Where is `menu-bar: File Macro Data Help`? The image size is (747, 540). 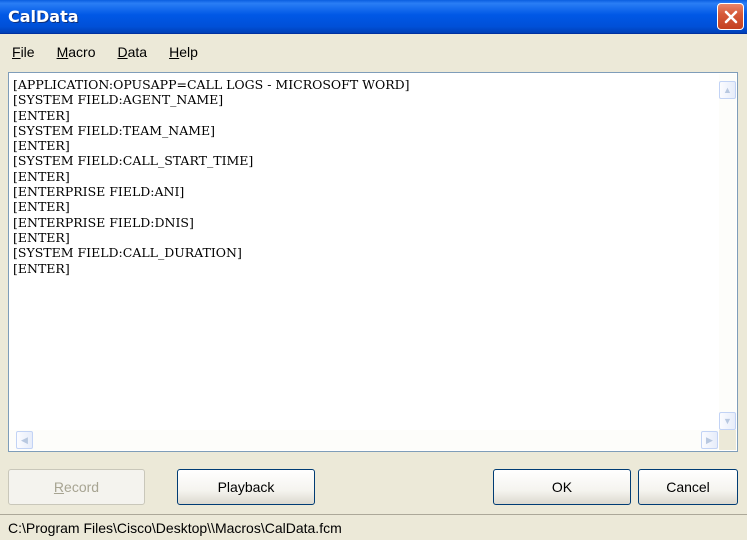
menu-bar: File Macro Data Help is located at coordinates (373, 52).